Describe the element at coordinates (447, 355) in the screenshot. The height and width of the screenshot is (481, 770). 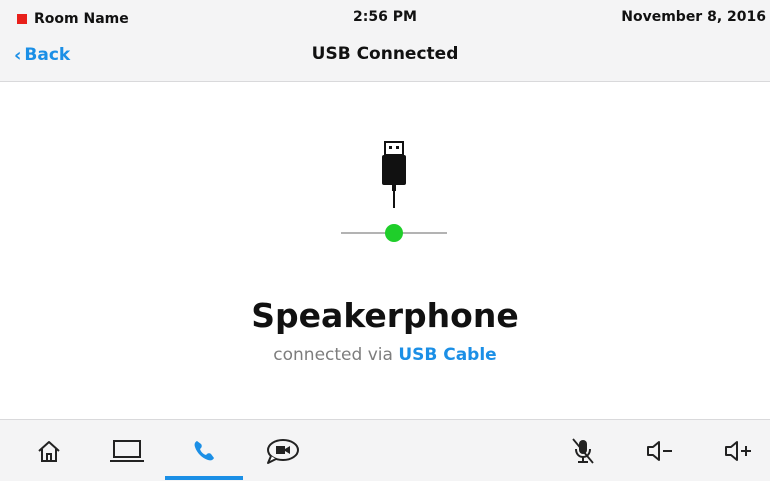
I see `connection-type-link: USB Cable` at that location.